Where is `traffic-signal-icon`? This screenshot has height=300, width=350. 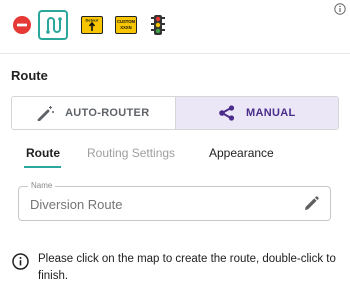
traffic-signal-icon is located at coordinates (158, 25).